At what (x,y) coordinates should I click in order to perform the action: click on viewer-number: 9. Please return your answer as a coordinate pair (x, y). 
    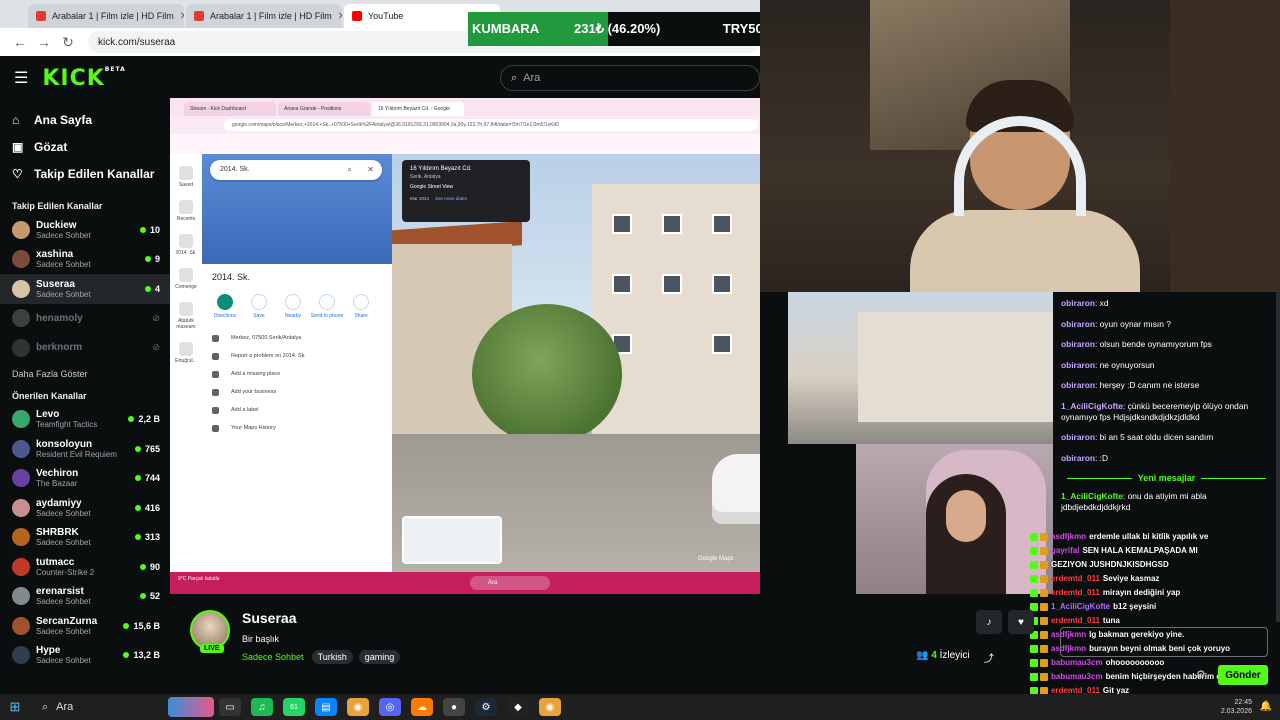
    Looking at the image, I should click on (157, 259).